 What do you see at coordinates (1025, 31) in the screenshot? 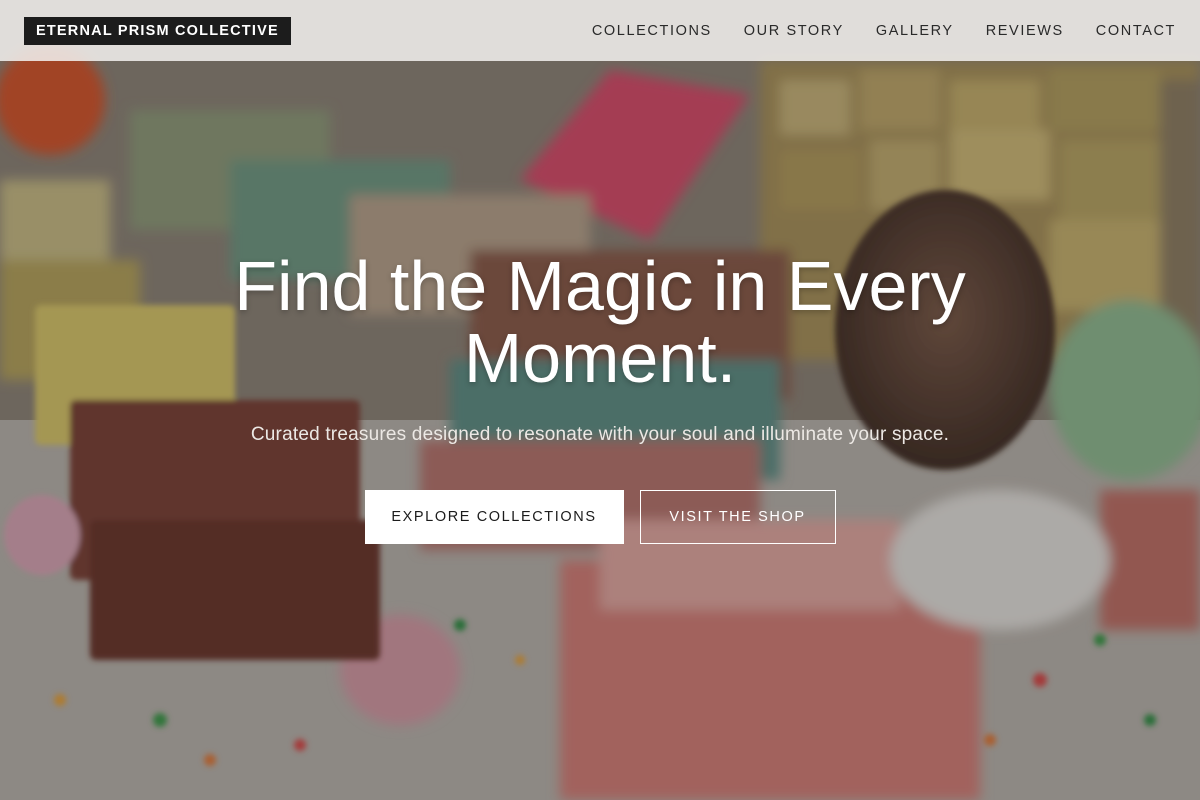
I see `nav-item-reviews: REVIEWS` at bounding box center [1025, 31].